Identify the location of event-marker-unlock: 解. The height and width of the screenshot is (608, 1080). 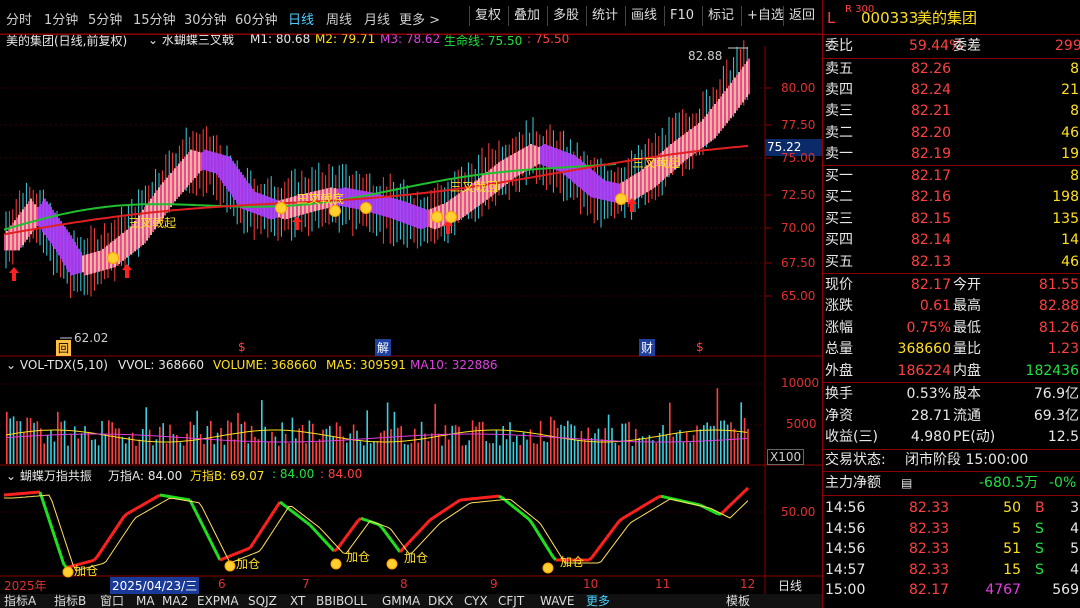
(383, 347).